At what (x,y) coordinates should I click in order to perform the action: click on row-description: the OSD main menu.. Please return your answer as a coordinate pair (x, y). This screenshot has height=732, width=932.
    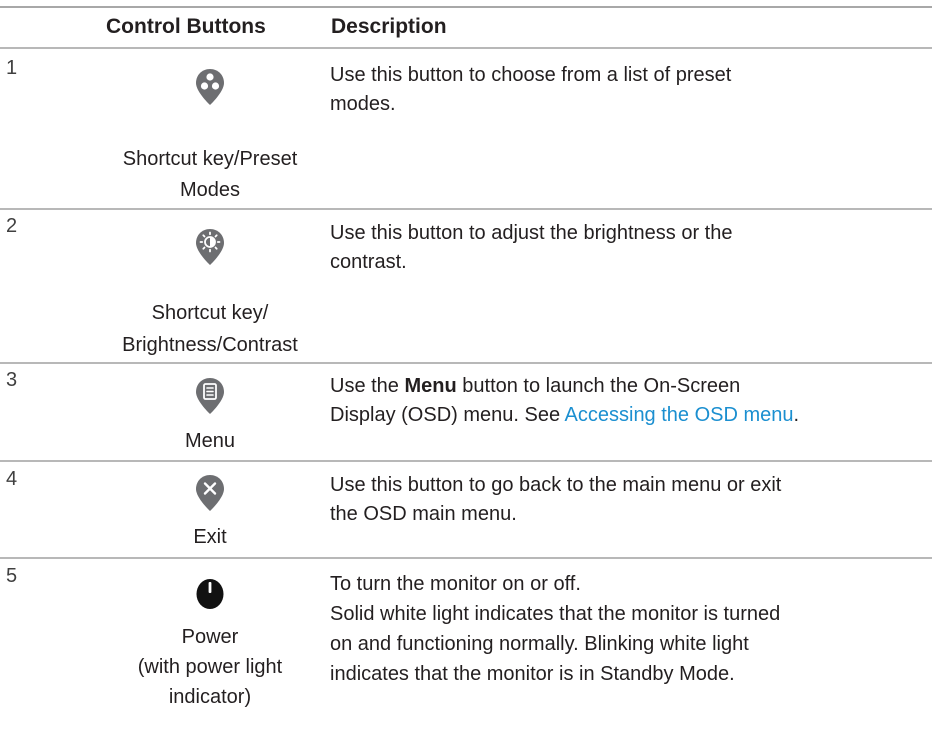
    Looking at the image, I should click on (423, 514).